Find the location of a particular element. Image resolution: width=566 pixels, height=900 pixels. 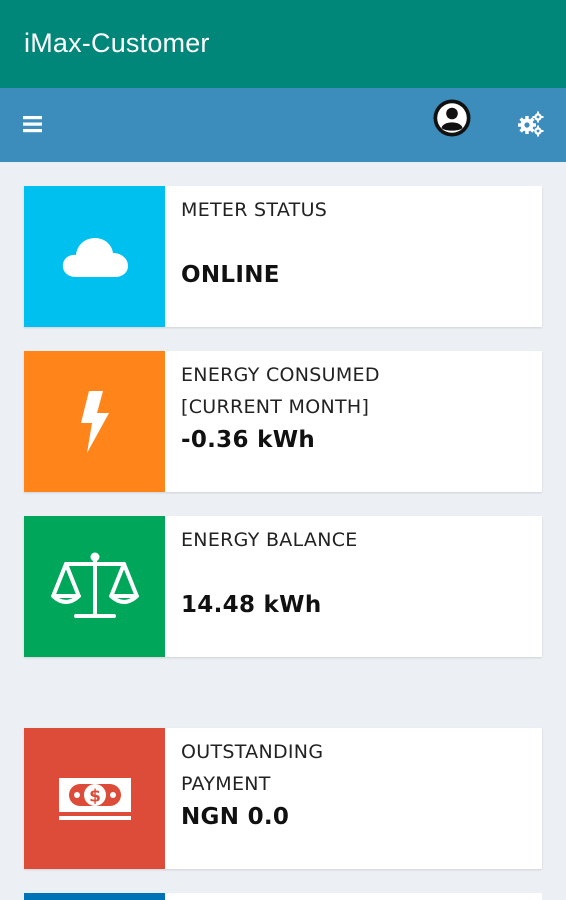

gears-icon is located at coordinates (531, 126).